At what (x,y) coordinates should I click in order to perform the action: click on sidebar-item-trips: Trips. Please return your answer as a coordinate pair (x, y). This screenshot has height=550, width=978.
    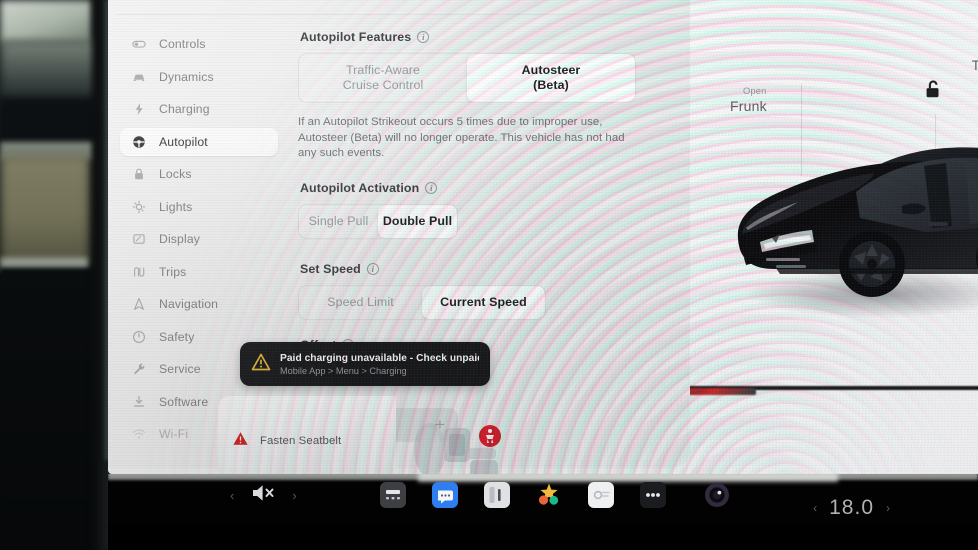
    Looking at the image, I should click on (199, 272).